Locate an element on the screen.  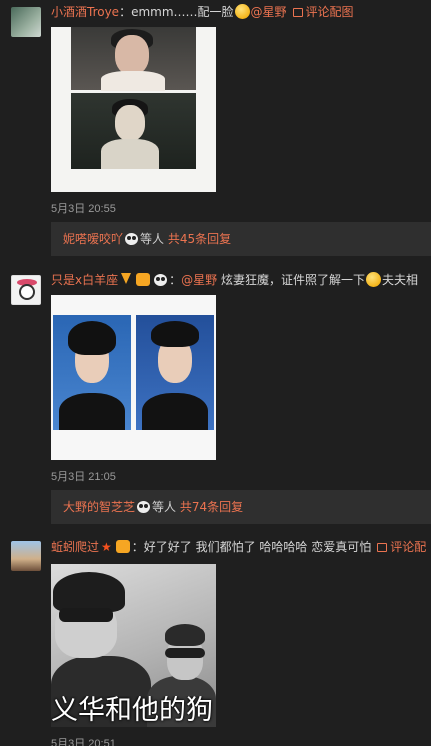
comment-body-end: 夫夫相 is located at coordinates (399, 280).